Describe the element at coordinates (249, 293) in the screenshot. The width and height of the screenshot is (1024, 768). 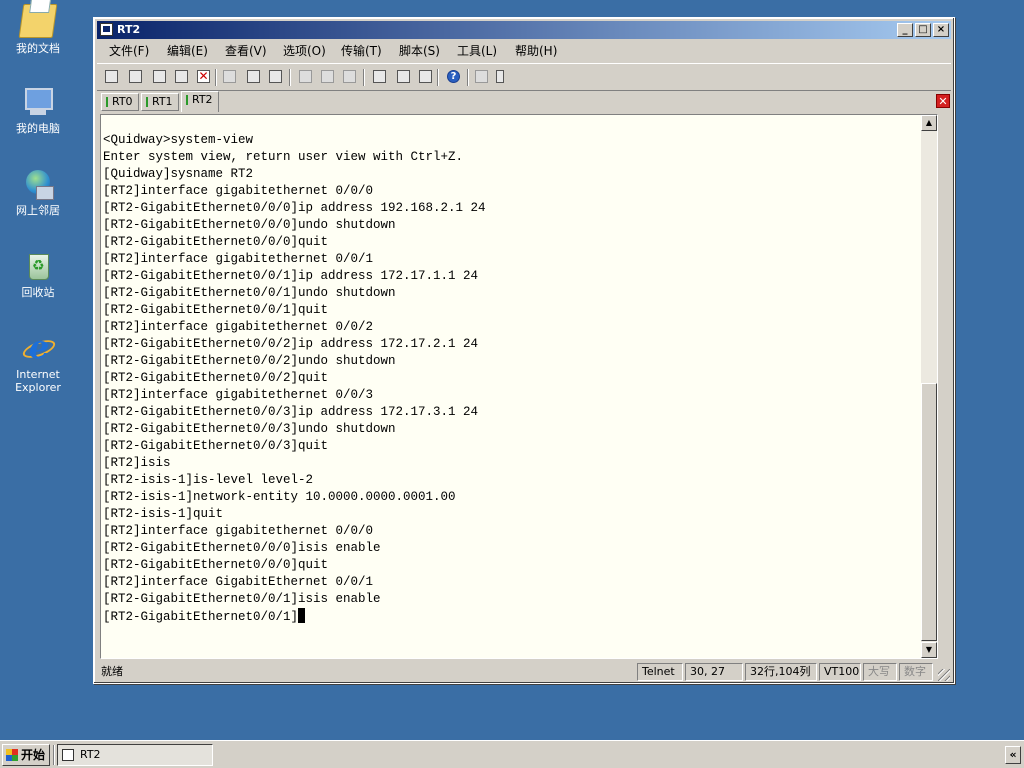
I see `terminal-line: [RT2-GigabitEthernet0/0/1]undo shutdown` at that location.